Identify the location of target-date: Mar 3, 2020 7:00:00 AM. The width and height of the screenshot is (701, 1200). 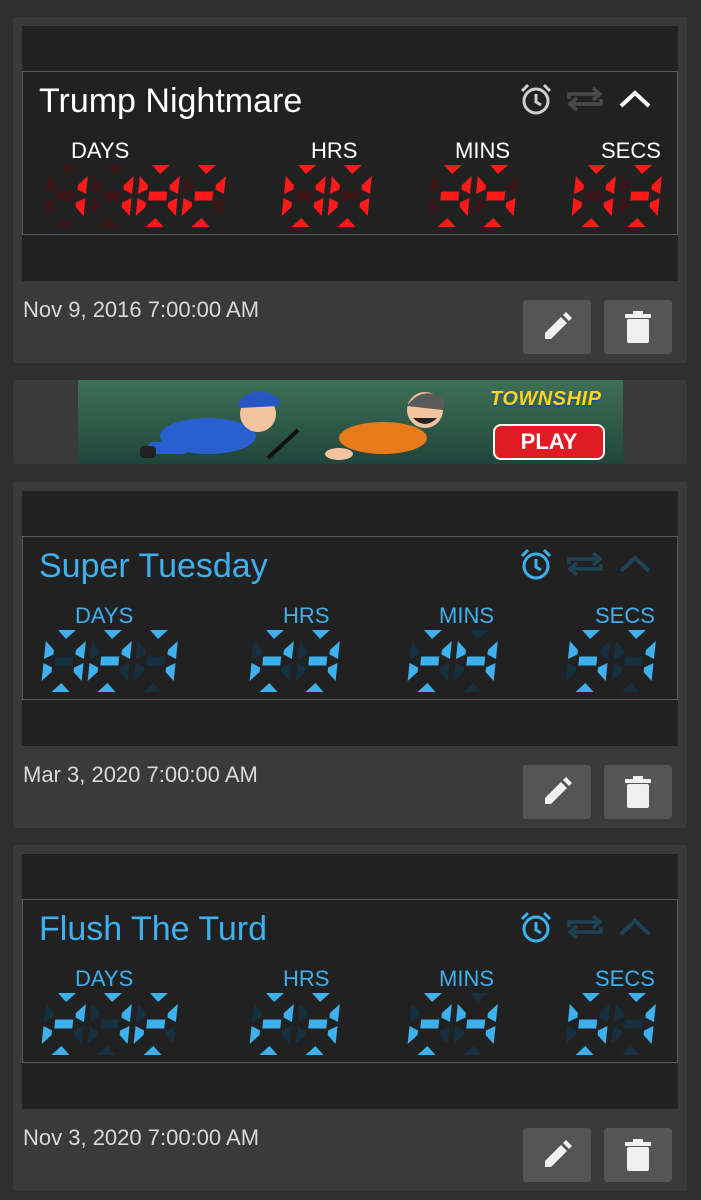
(140, 774).